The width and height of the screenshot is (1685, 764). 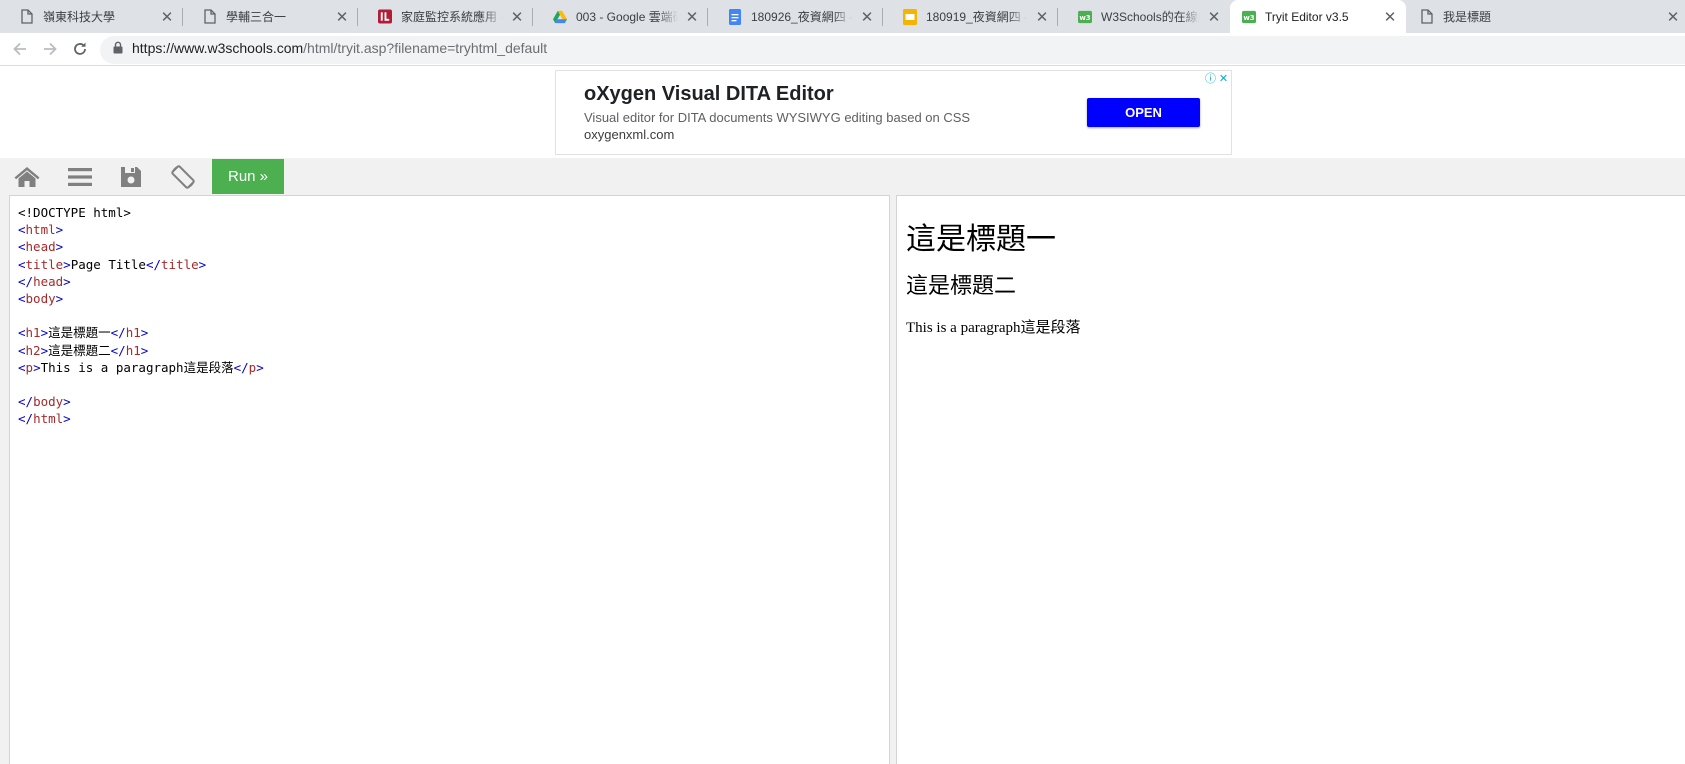 What do you see at coordinates (183, 176) in the screenshot?
I see `rotate-orientation-icon` at bounding box center [183, 176].